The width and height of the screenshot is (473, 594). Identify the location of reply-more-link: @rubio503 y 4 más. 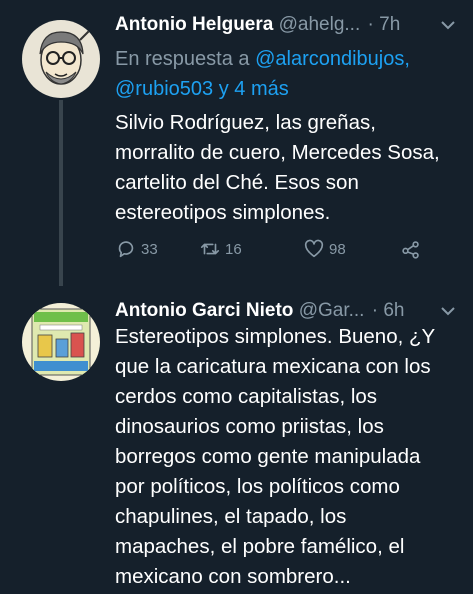
(202, 89).